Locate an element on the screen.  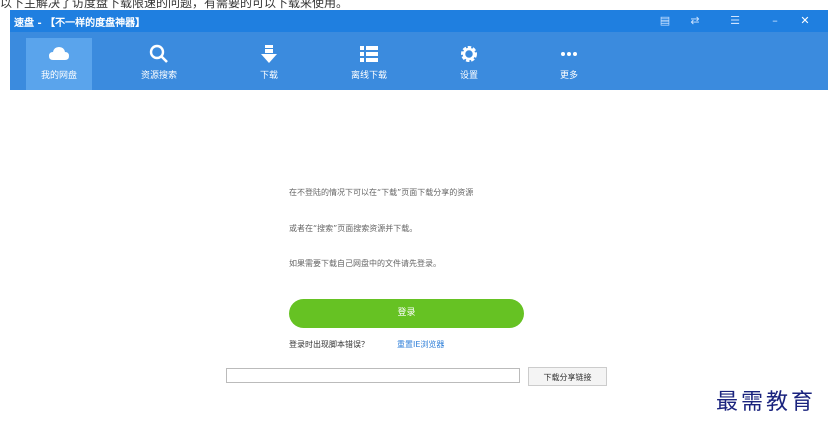
tab-label: 离线下载 is located at coordinates (368, 76).